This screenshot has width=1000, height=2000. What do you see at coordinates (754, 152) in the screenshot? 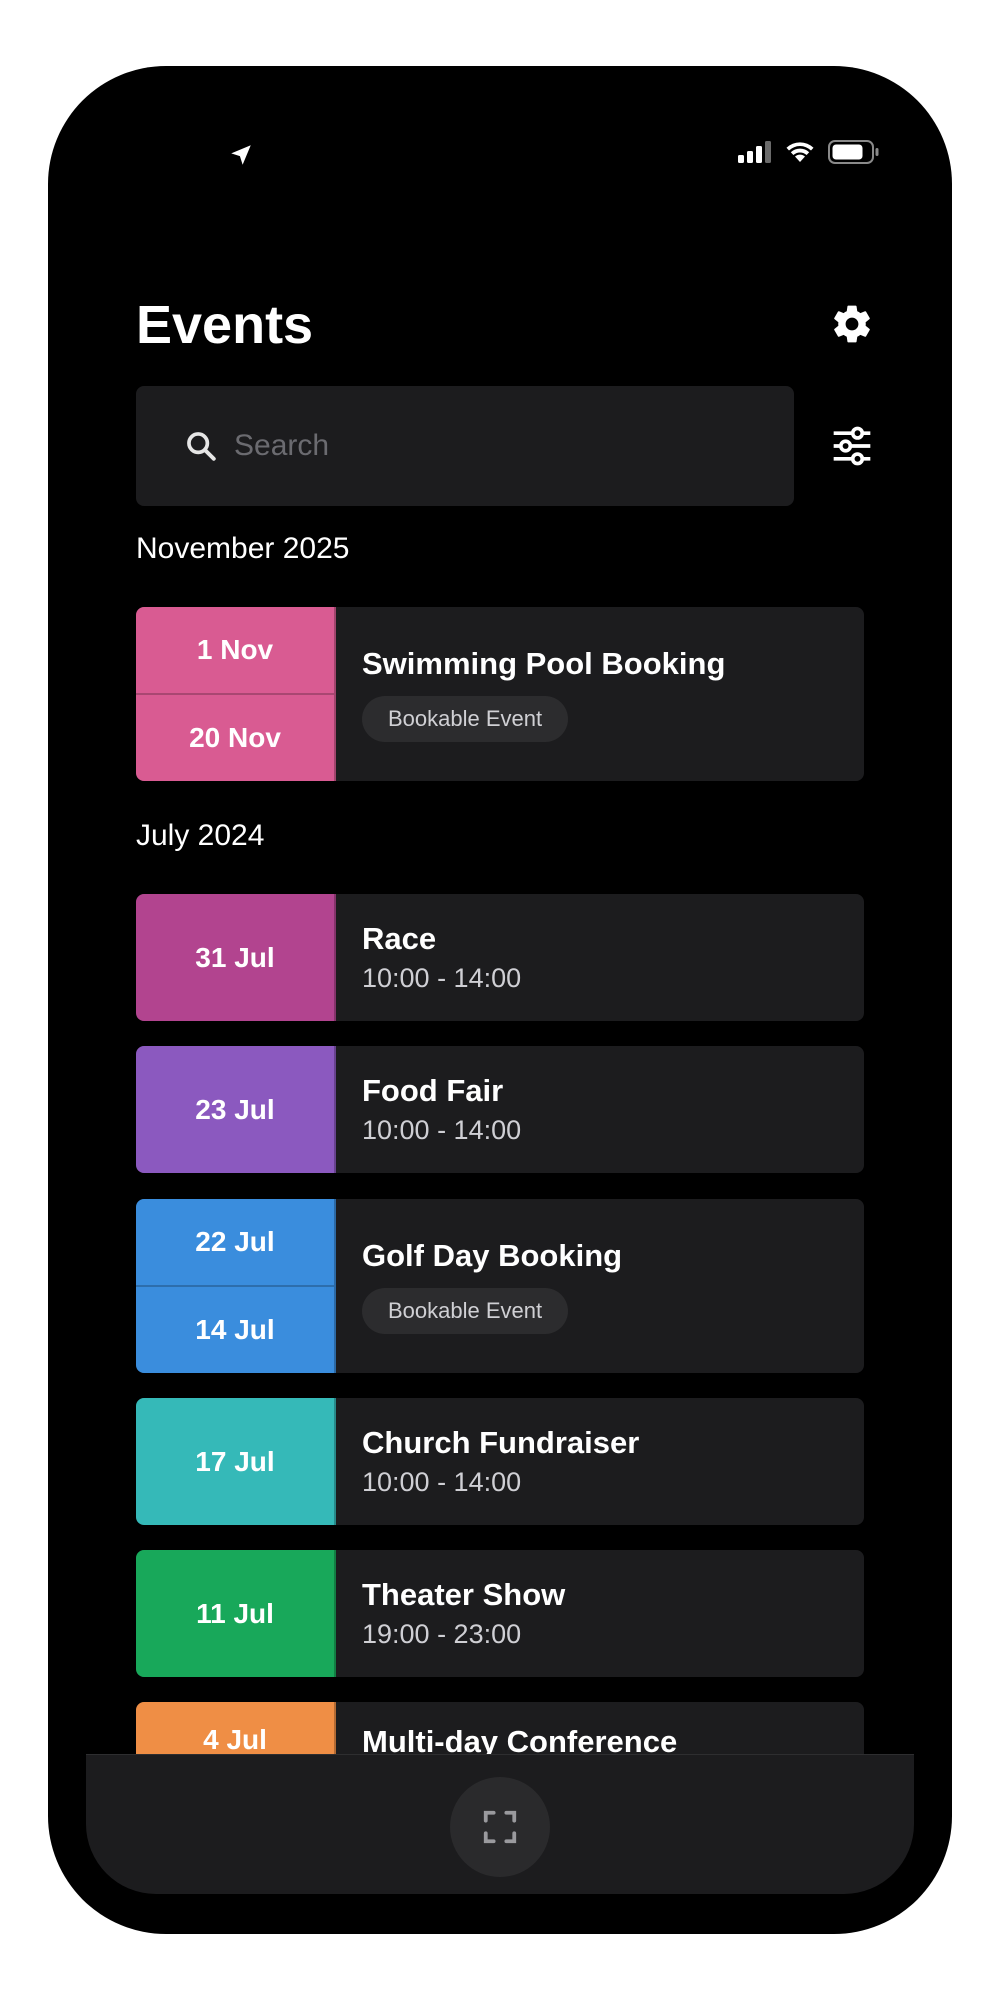
I see `signal-bars-icon` at bounding box center [754, 152].